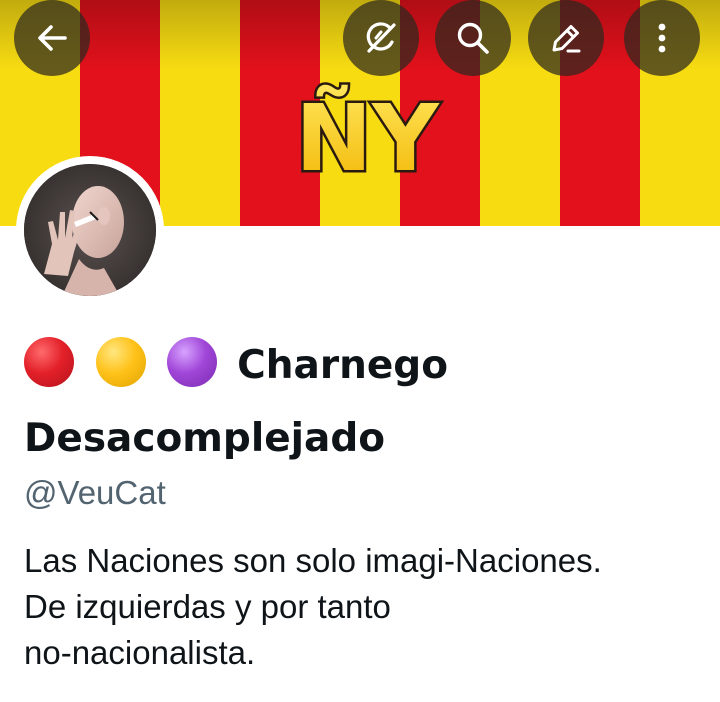 Image resolution: width=720 pixels, height=702 pixels. I want to click on bio-line: Las Naciones son solo imagi-Naciones., so click(313, 560).